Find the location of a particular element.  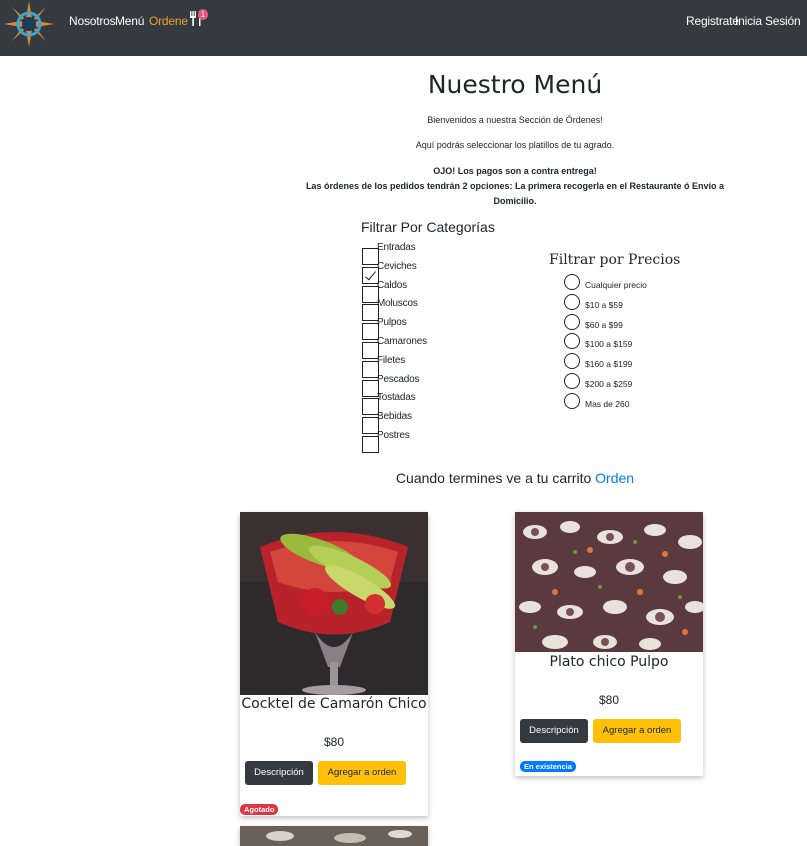

product-image-pulpo is located at coordinates (609, 582).